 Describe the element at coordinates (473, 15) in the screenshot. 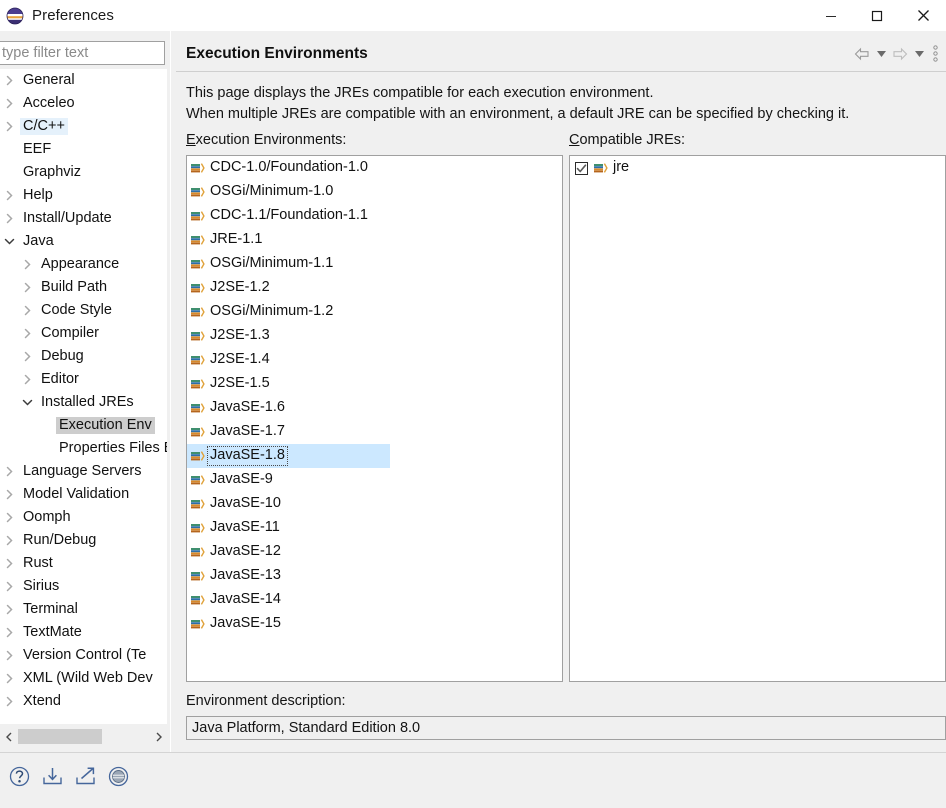

I see `title-bar: Preferences` at that location.